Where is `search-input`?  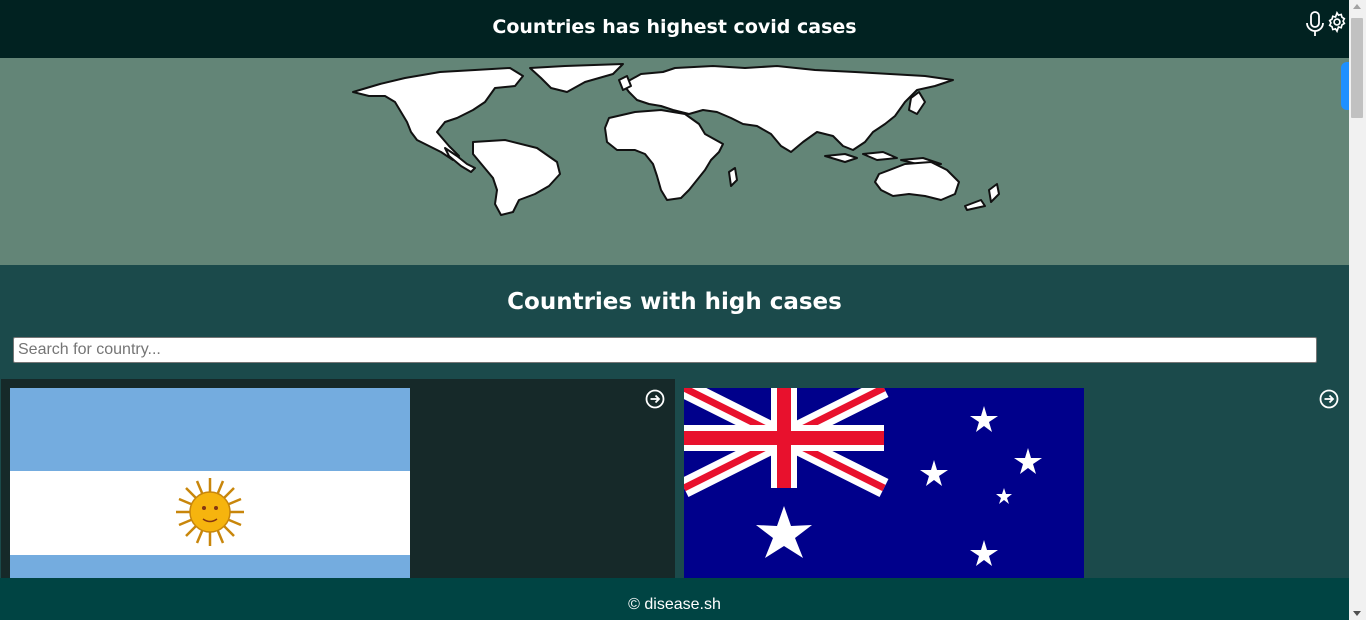
search-input is located at coordinates (665, 350).